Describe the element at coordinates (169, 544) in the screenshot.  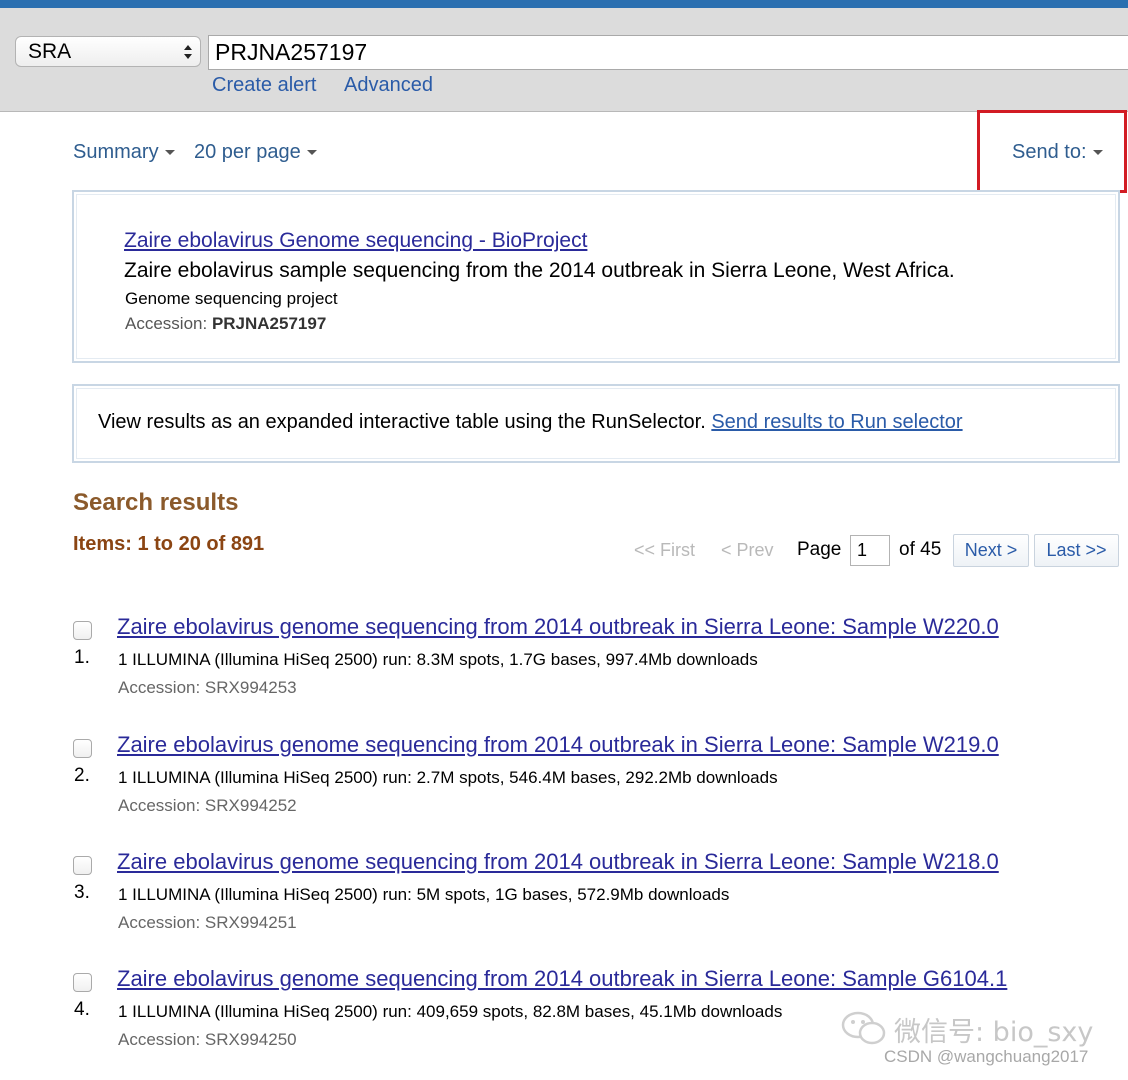
I see `results-count: Items: 1 to 20 of 891` at that location.